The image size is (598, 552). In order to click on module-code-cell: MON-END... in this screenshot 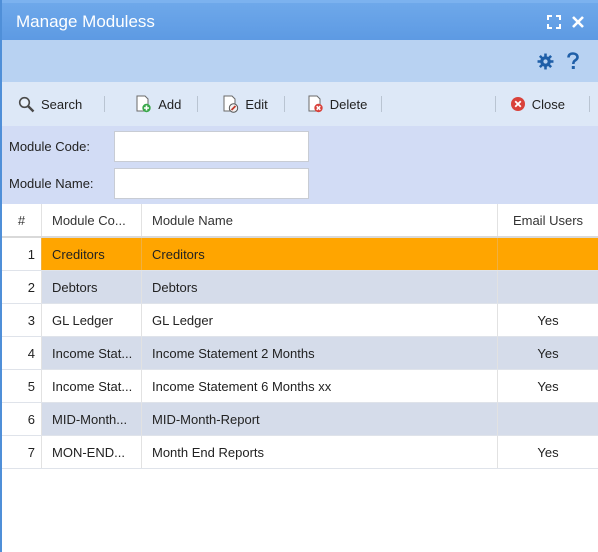, I will do `click(92, 452)`.